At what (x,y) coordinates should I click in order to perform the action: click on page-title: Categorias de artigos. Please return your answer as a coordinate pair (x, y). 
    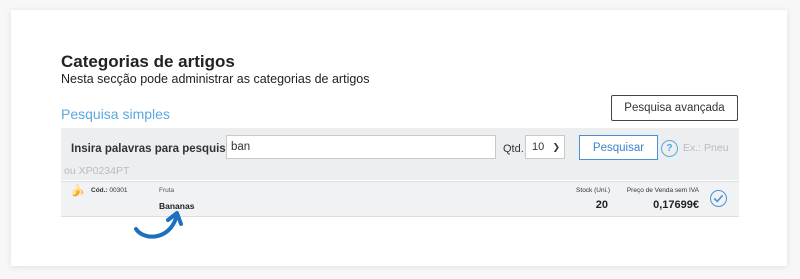
    Looking at the image, I should click on (148, 61).